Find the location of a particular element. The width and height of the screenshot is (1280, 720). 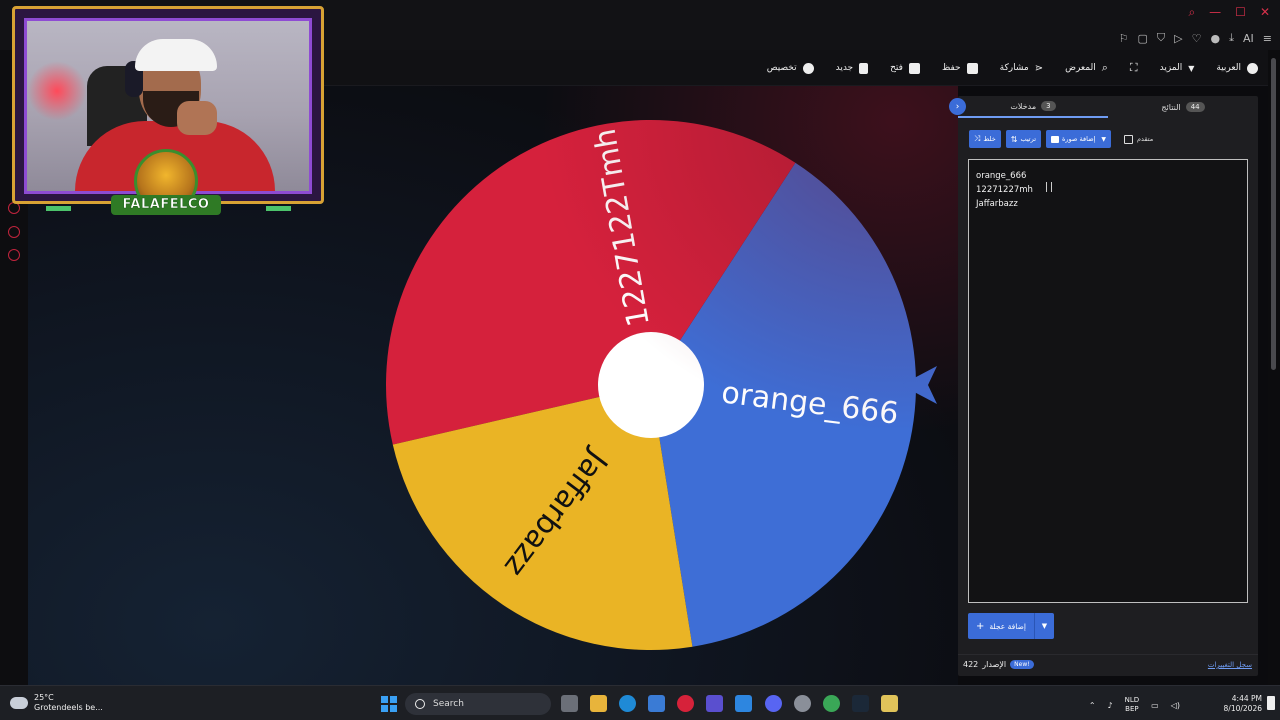

nav-label: تخصيص is located at coordinates (781, 68).